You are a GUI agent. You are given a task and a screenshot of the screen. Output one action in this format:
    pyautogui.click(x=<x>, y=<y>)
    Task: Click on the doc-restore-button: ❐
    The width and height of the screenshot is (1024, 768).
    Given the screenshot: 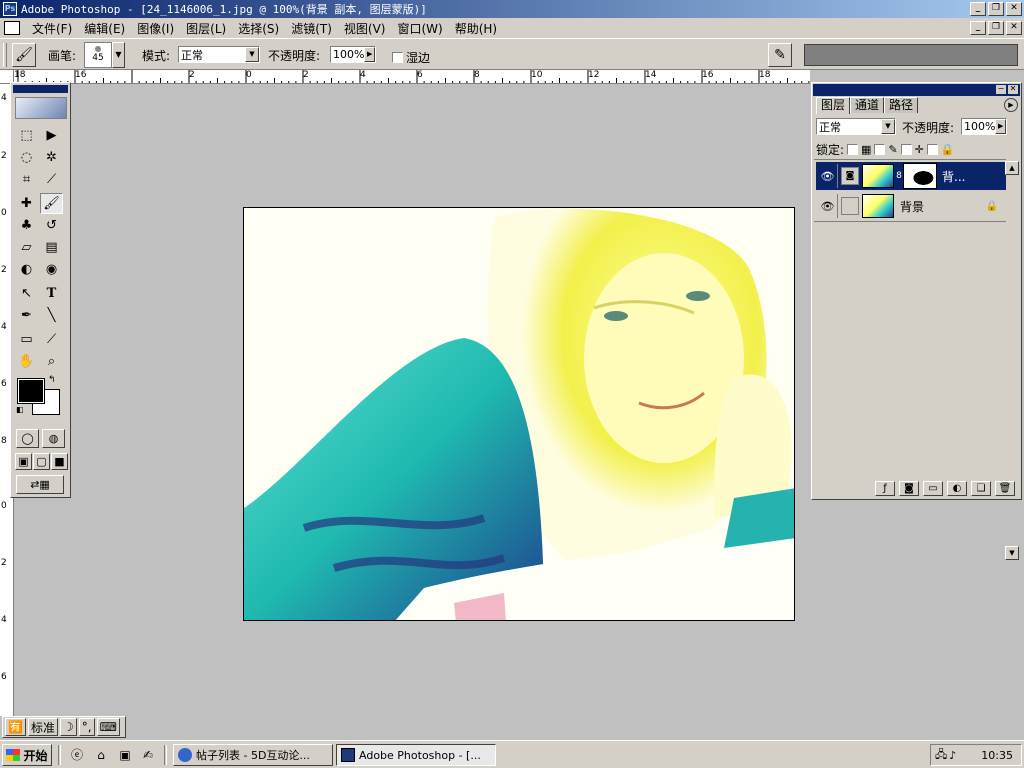 What is the action you would take?
    pyautogui.click(x=996, y=28)
    